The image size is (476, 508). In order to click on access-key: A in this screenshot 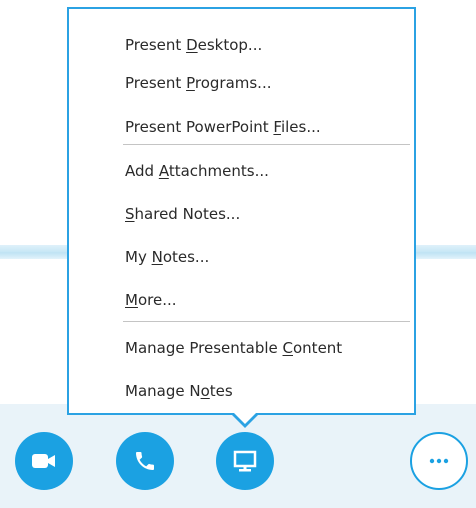, I will do `click(163, 171)`.